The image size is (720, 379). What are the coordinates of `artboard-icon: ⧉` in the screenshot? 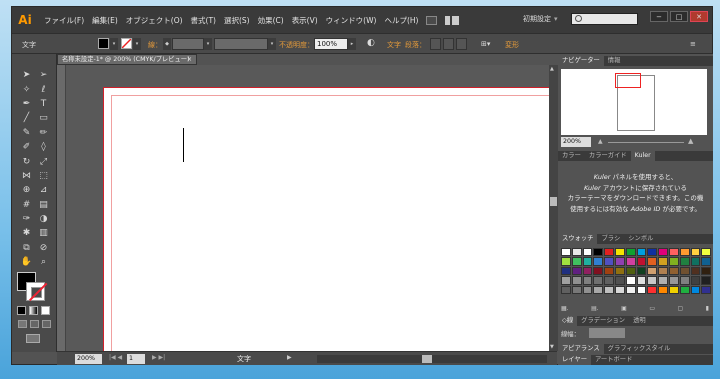 It's located at (26, 248).